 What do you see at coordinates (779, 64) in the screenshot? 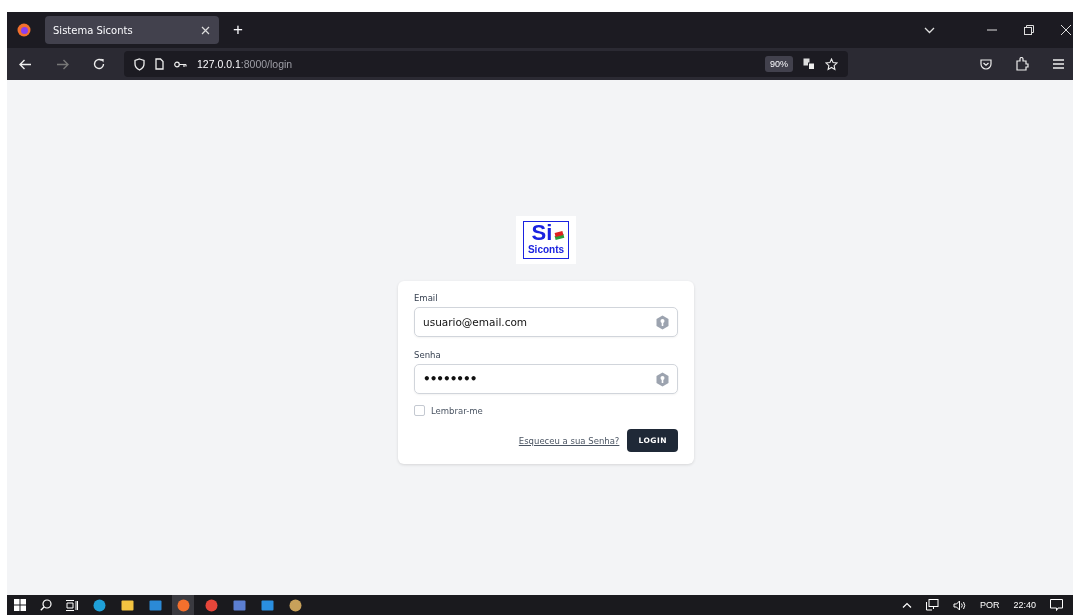
I see `zoom-badge: 90%` at bounding box center [779, 64].